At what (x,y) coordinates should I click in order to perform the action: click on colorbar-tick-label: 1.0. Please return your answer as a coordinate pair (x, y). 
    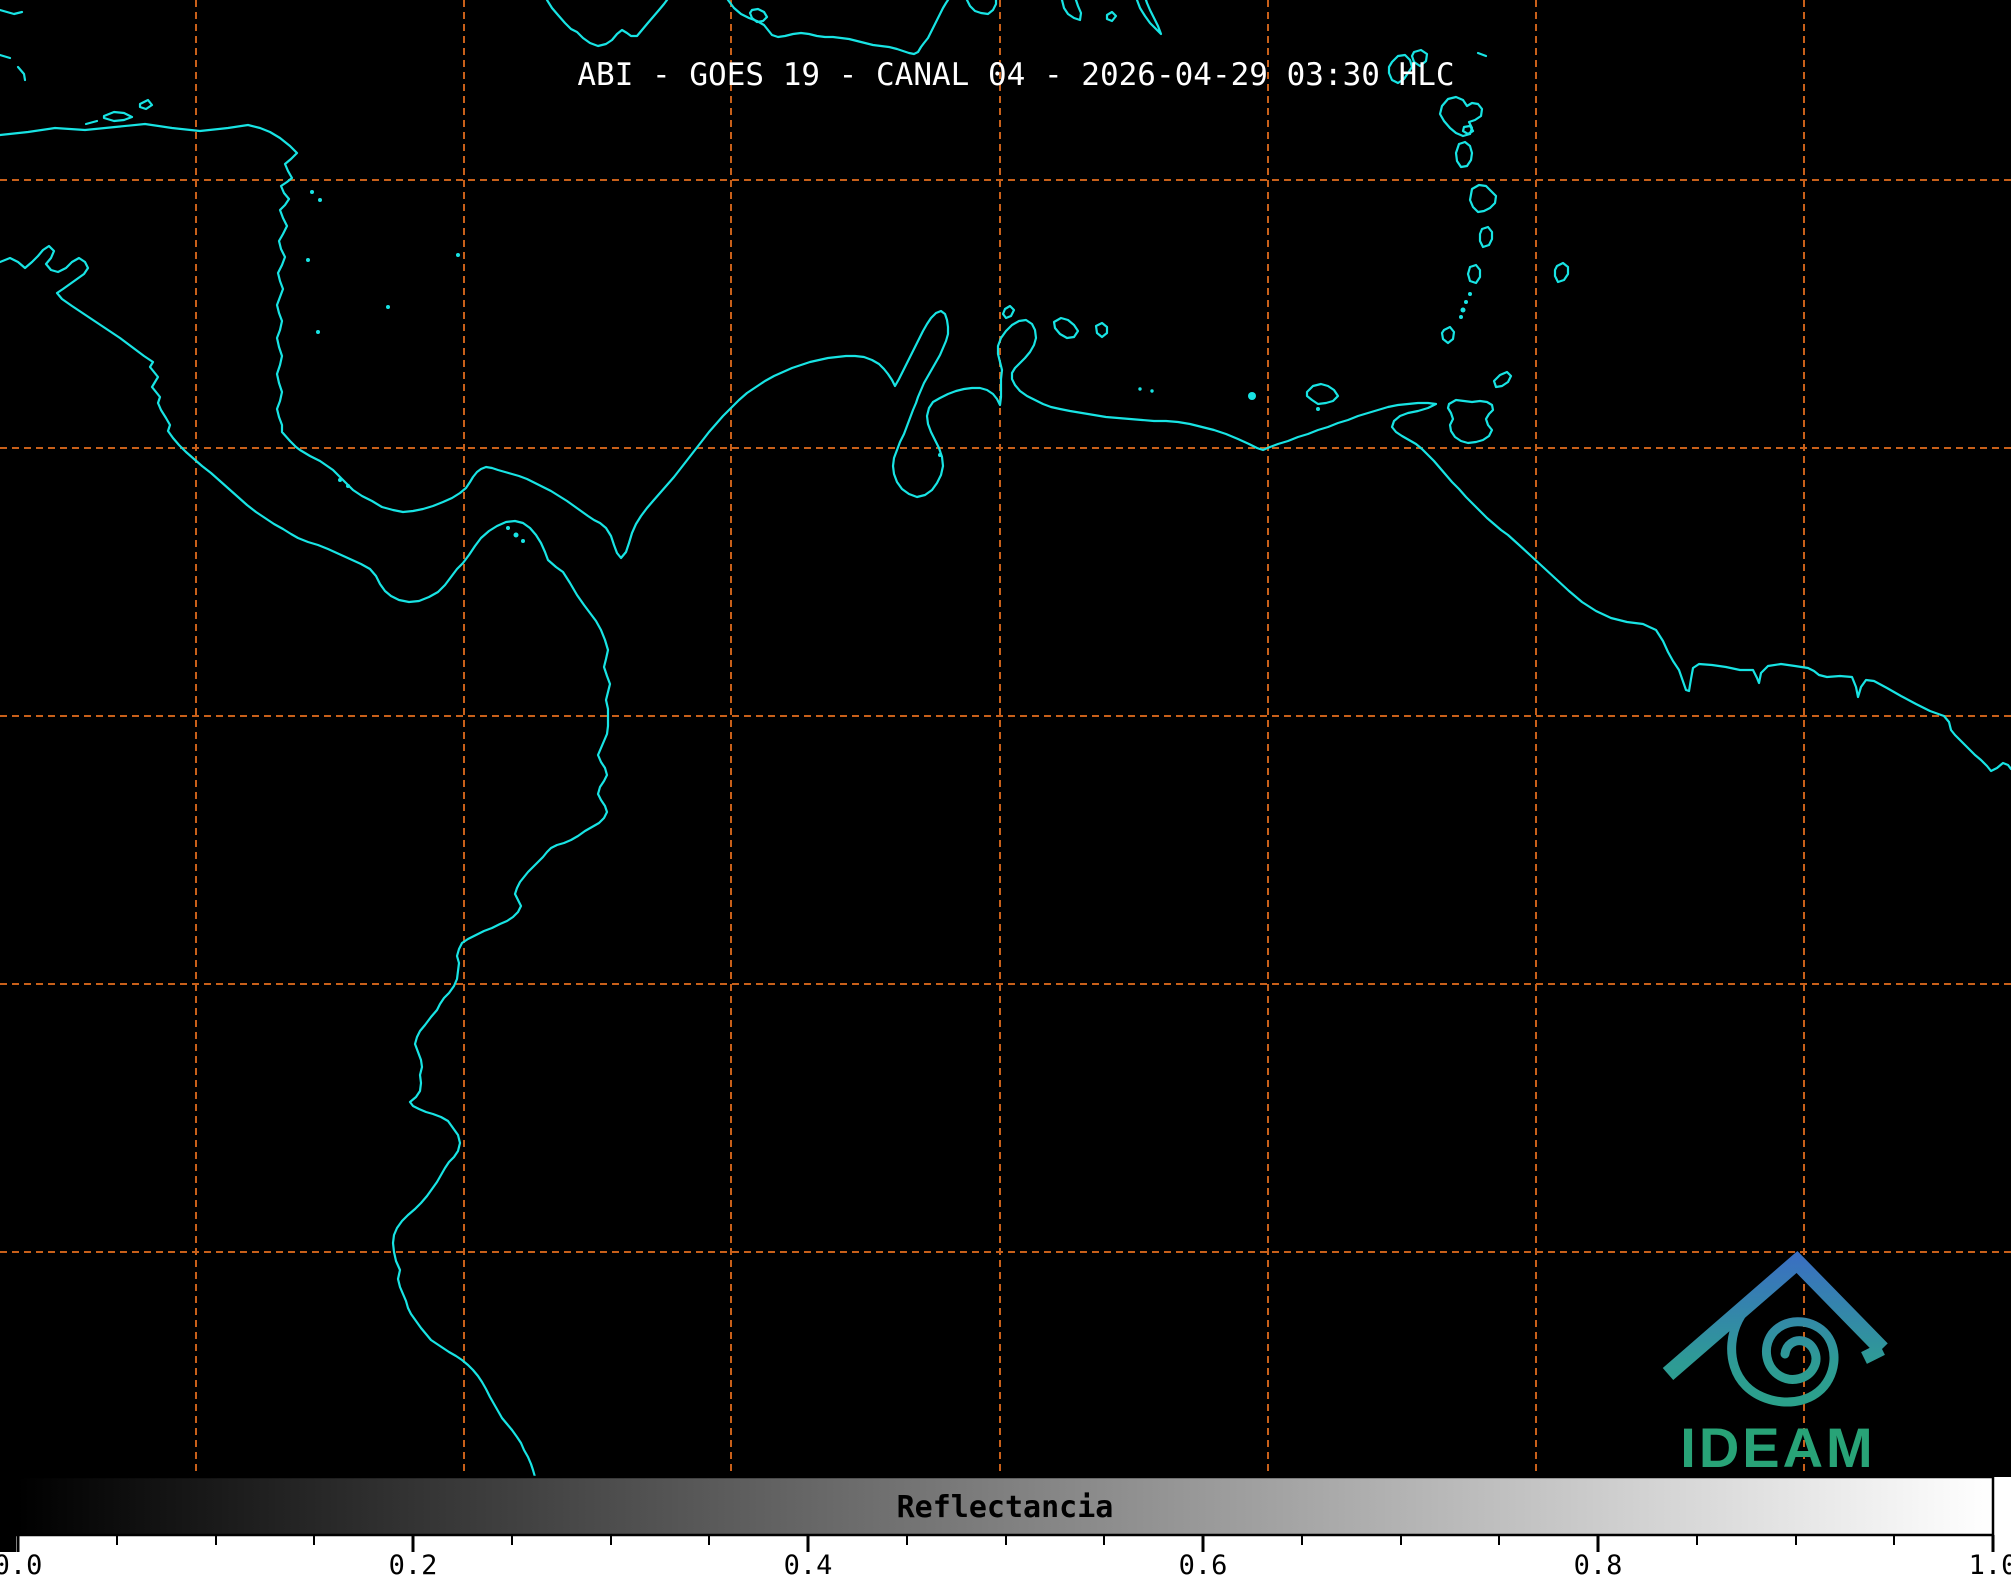
    Looking at the image, I should click on (1990, 1563).